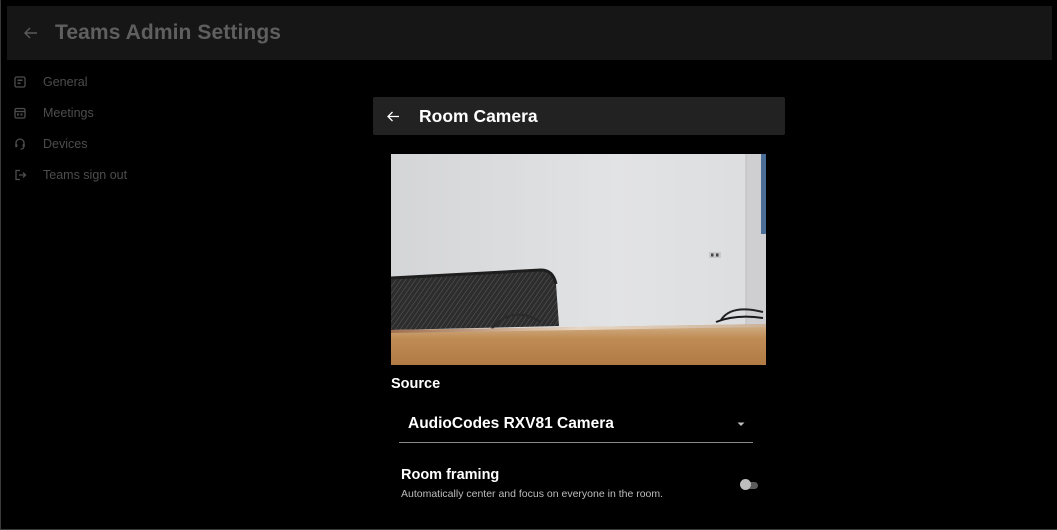 The width and height of the screenshot is (1057, 530). Describe the element at coordinates (65, 81) in the screenshot. I see `sidebar-item-label: General` at that location.